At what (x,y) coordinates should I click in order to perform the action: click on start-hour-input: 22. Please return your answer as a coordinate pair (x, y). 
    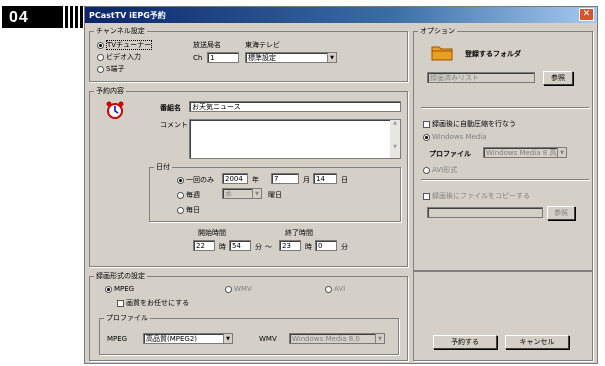
    Looking at the image, I should click on (204, 245).